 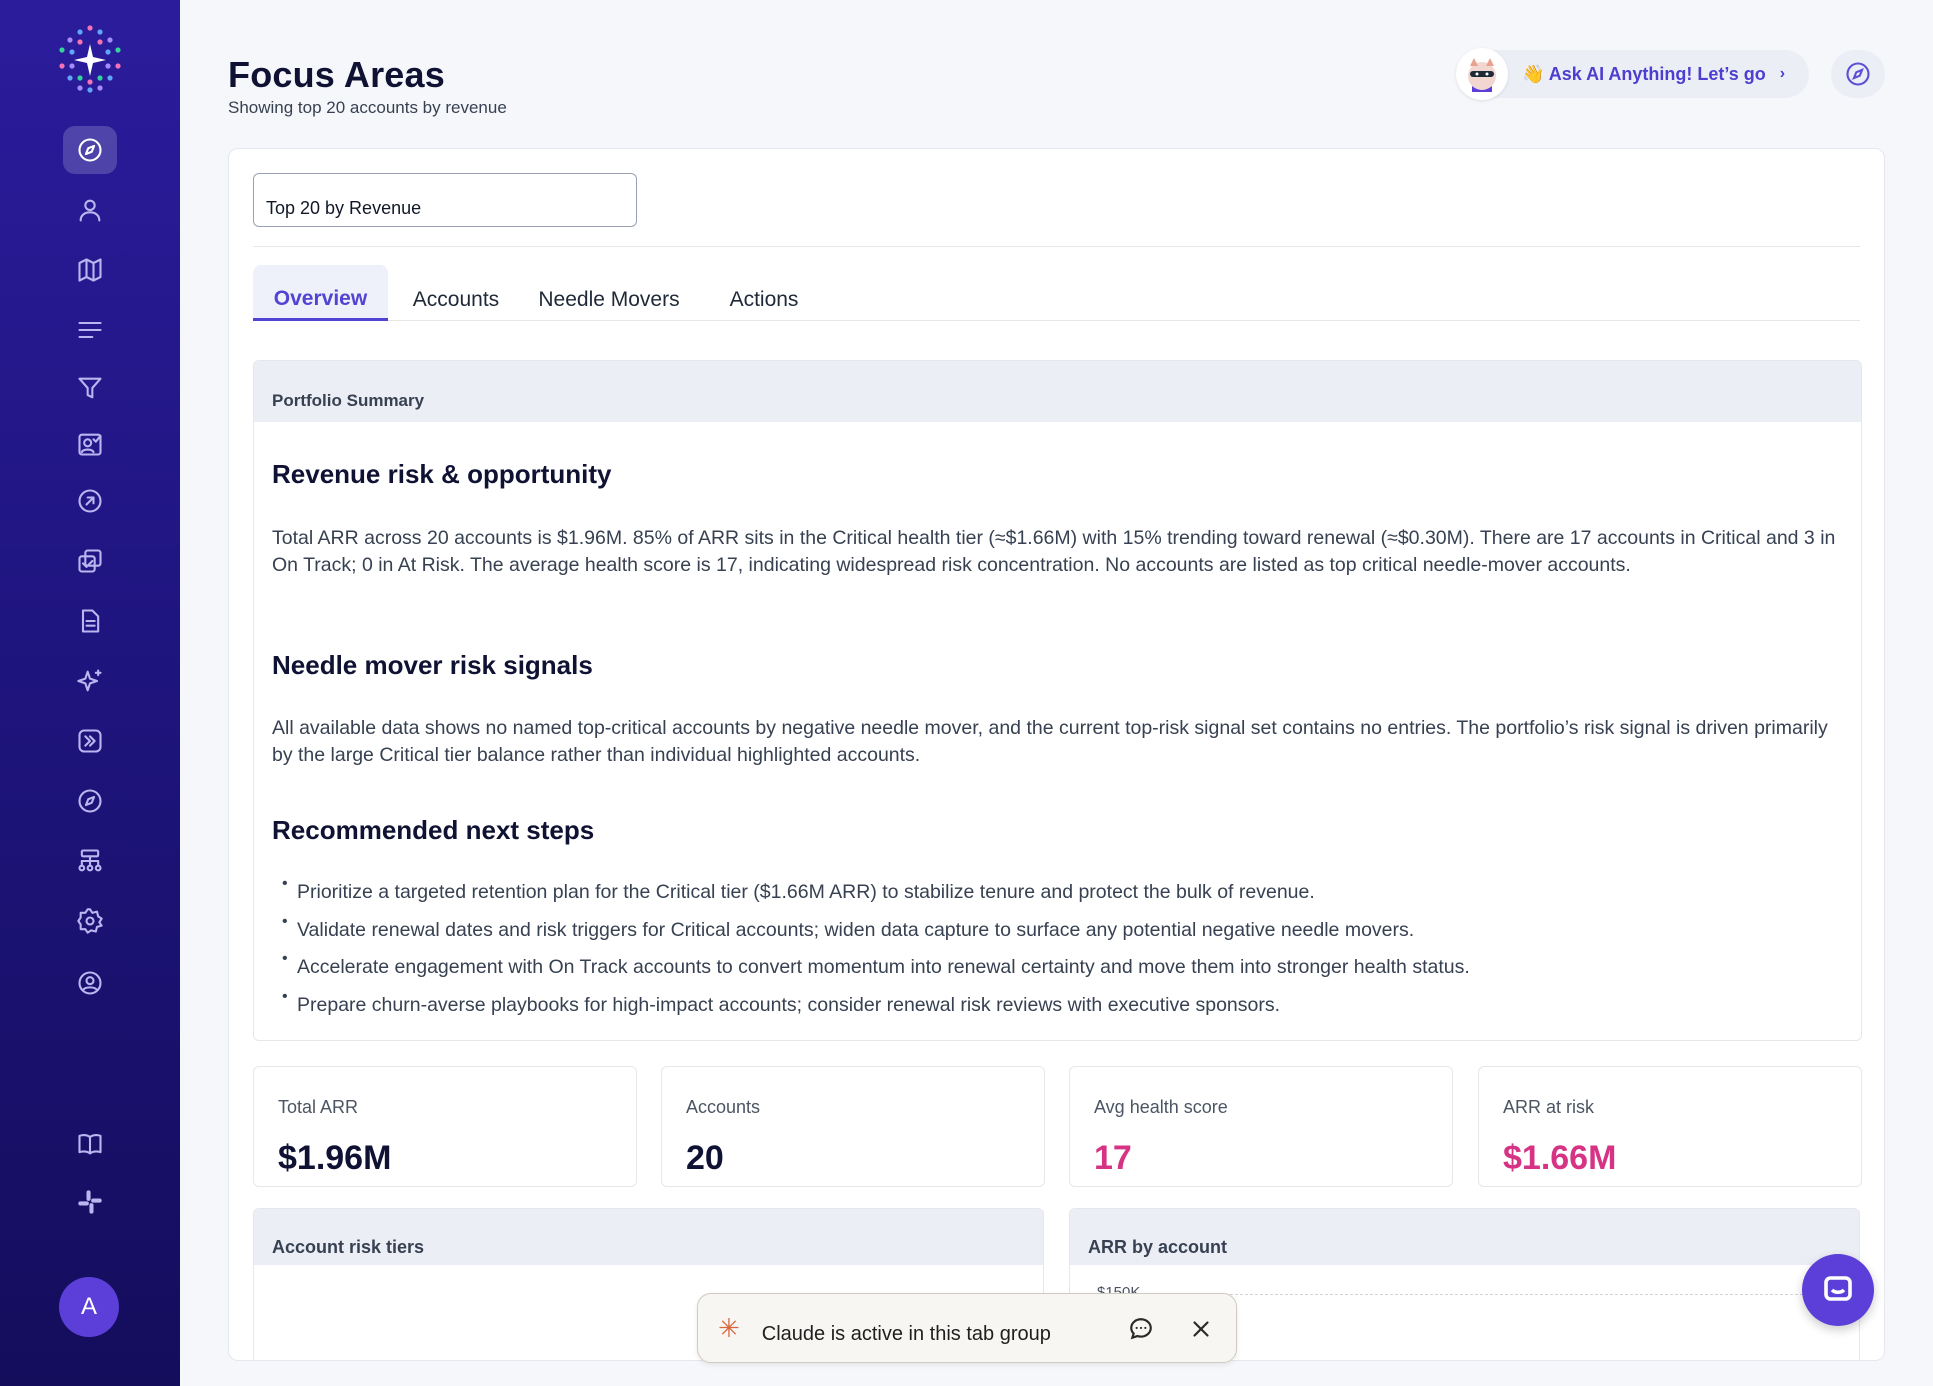 What do you see at coordinates (445, 200) in the screenshot?
I see `focus-filter-select: Top 20 by Revenue` at bounding box center [445, 200].